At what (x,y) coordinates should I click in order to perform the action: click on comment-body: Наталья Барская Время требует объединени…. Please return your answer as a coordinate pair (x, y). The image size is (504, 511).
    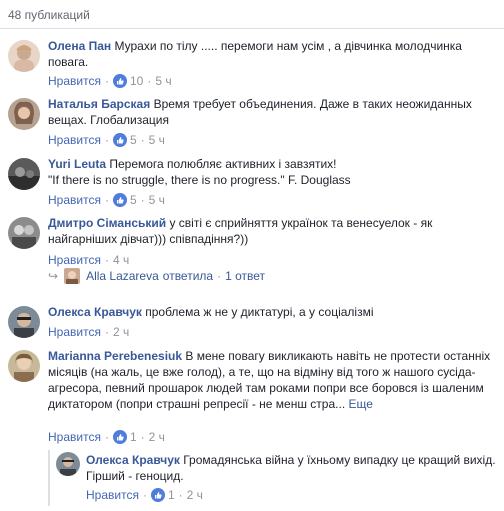
    Looking at the image, I should click on (273, 112).